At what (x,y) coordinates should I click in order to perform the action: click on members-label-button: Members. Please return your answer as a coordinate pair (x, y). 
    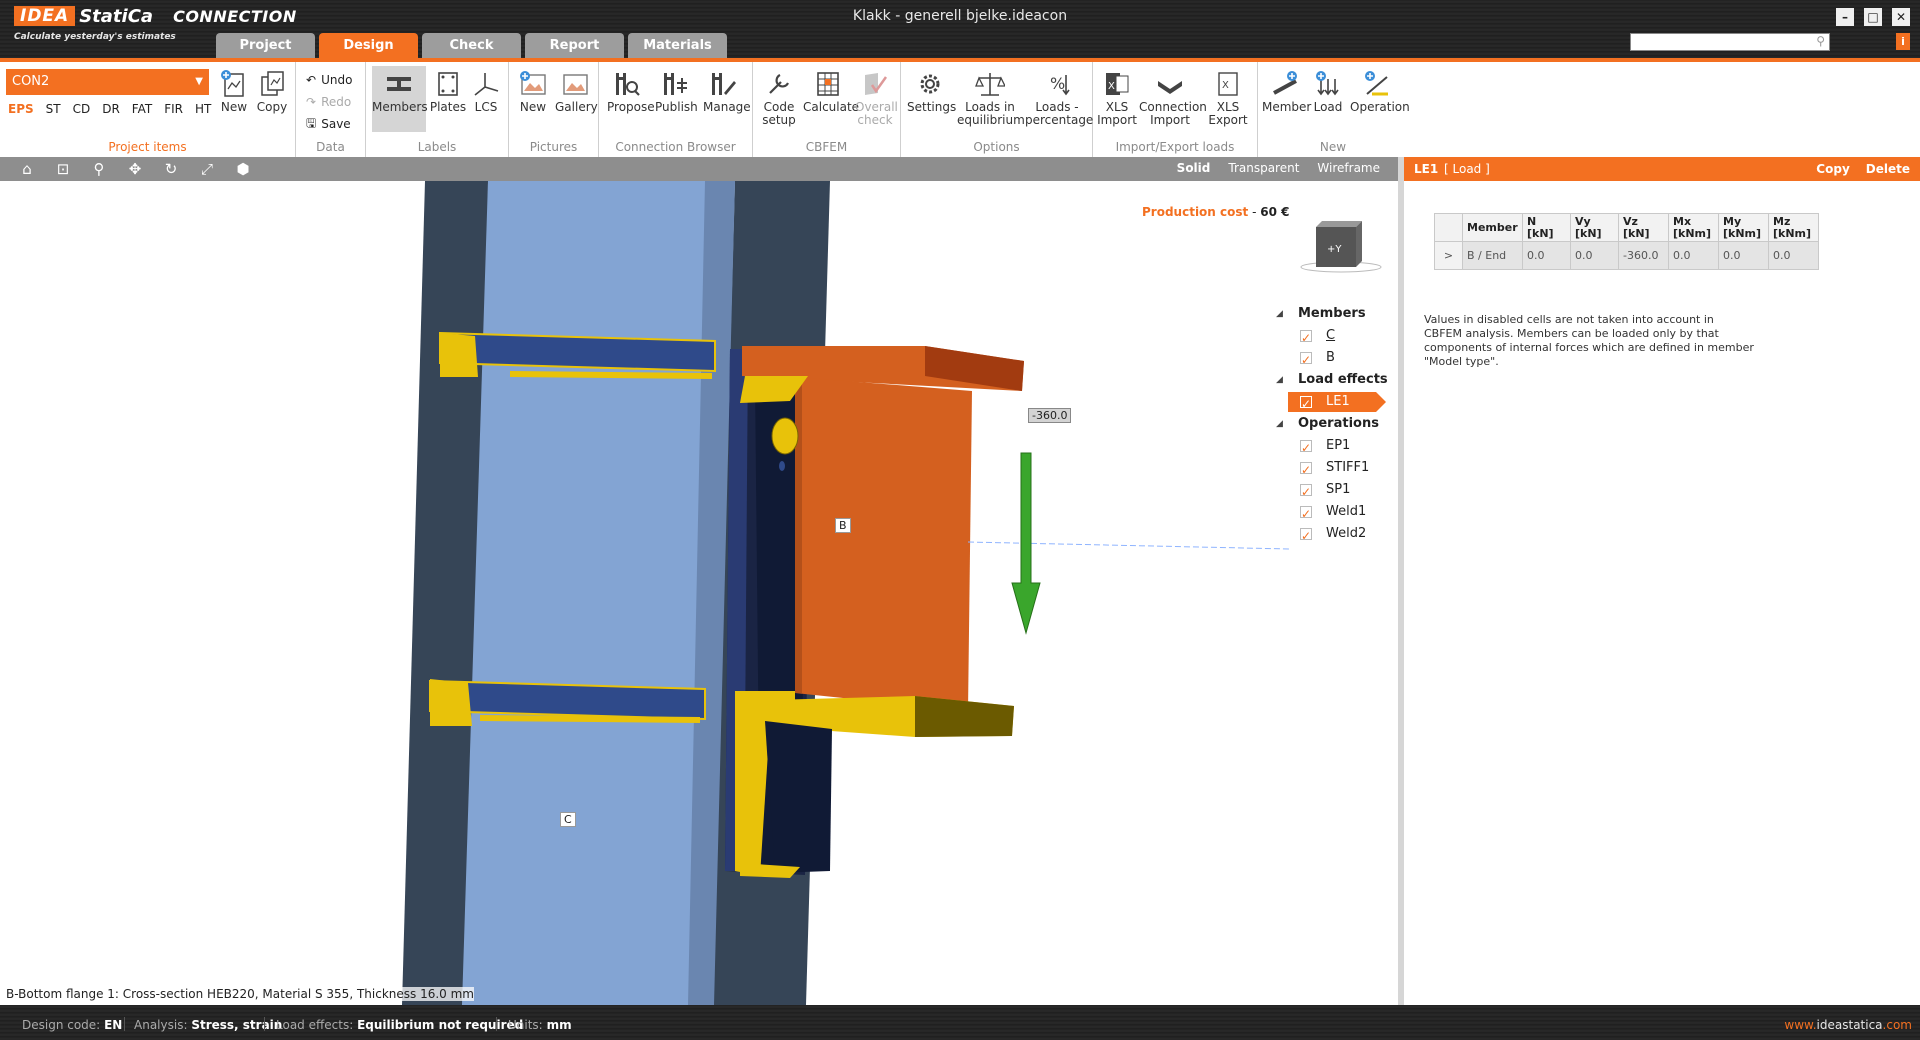
    Looking at the image, I should click on (400, 99).